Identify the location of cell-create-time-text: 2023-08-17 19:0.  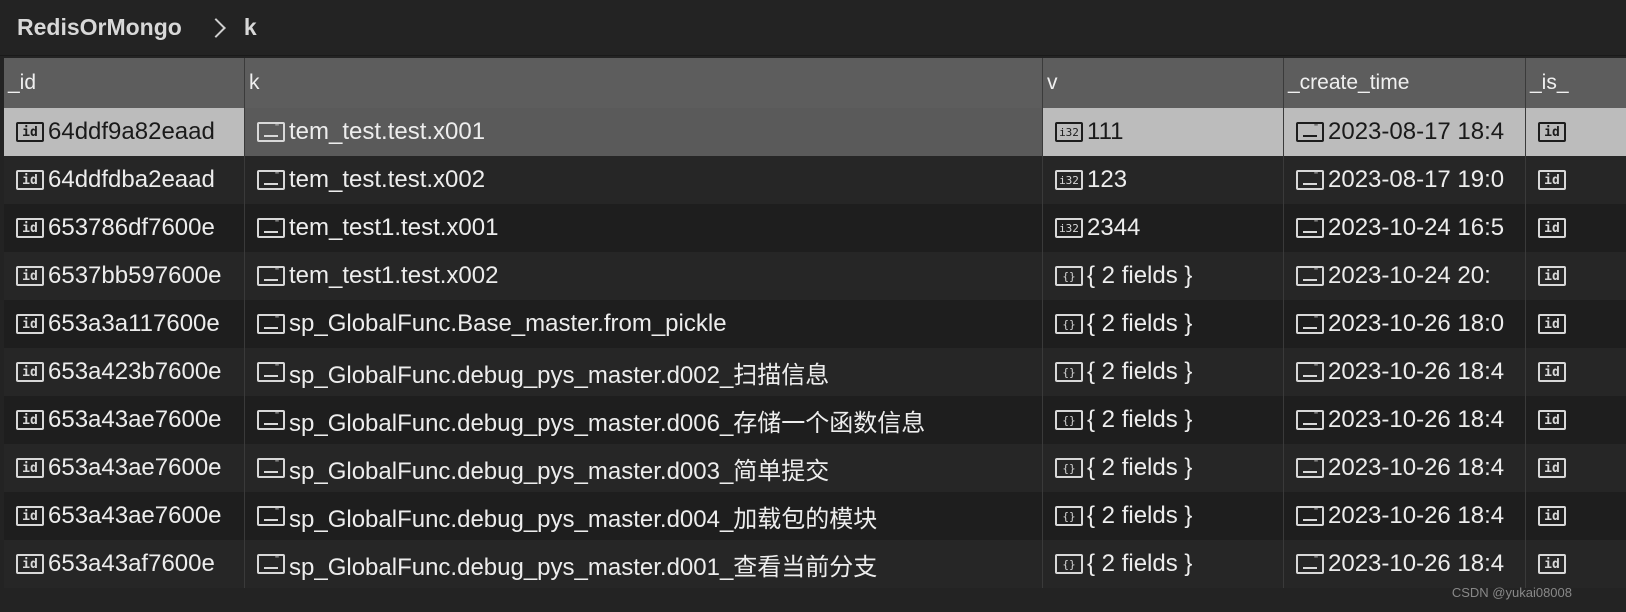
(1416, 179).